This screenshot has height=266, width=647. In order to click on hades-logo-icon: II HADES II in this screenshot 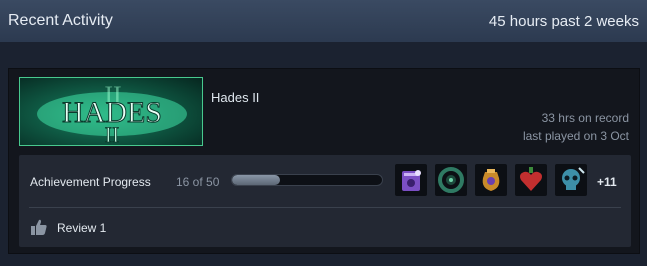, I will do `click(112, 113)`.